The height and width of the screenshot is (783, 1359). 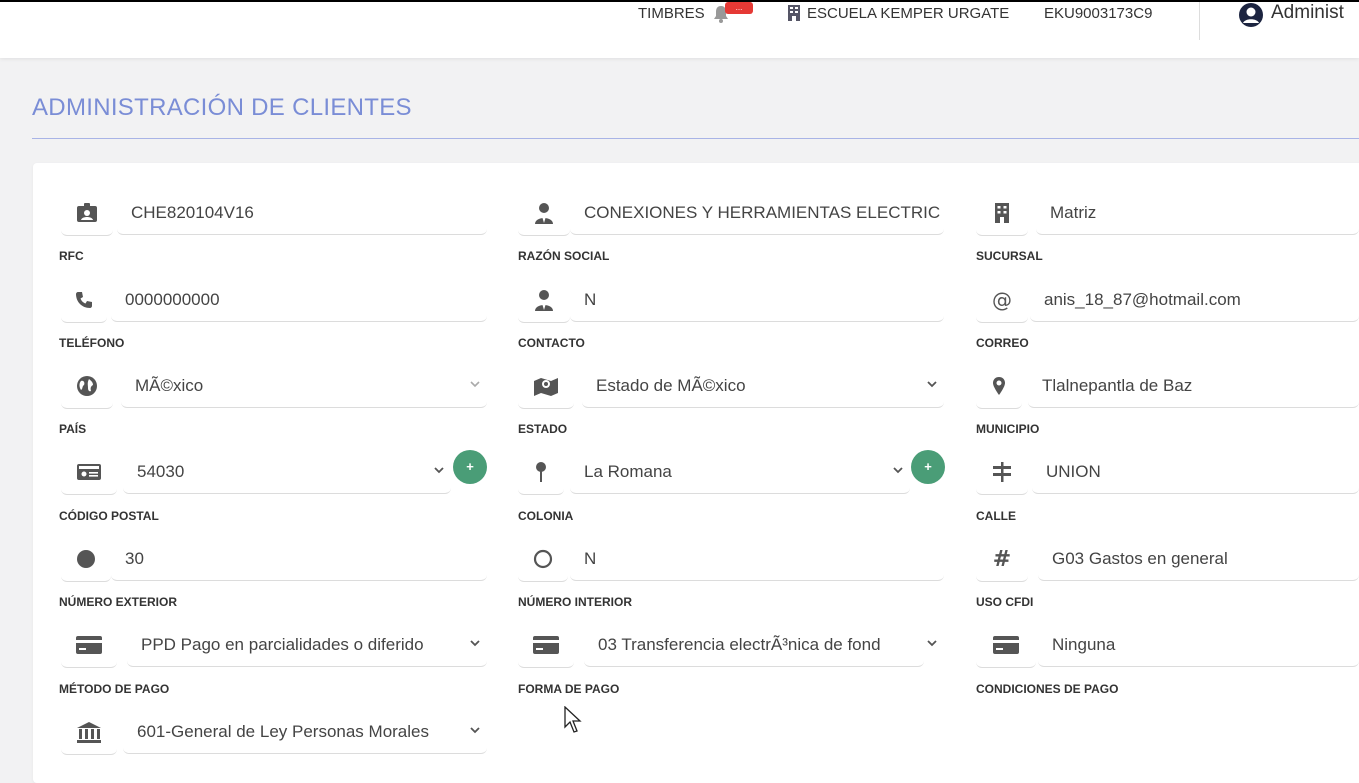 What do you see at coordinates (996, 516) in the screenshot?
I see `calle-label: CALLE` at bounding box center [996, 516].